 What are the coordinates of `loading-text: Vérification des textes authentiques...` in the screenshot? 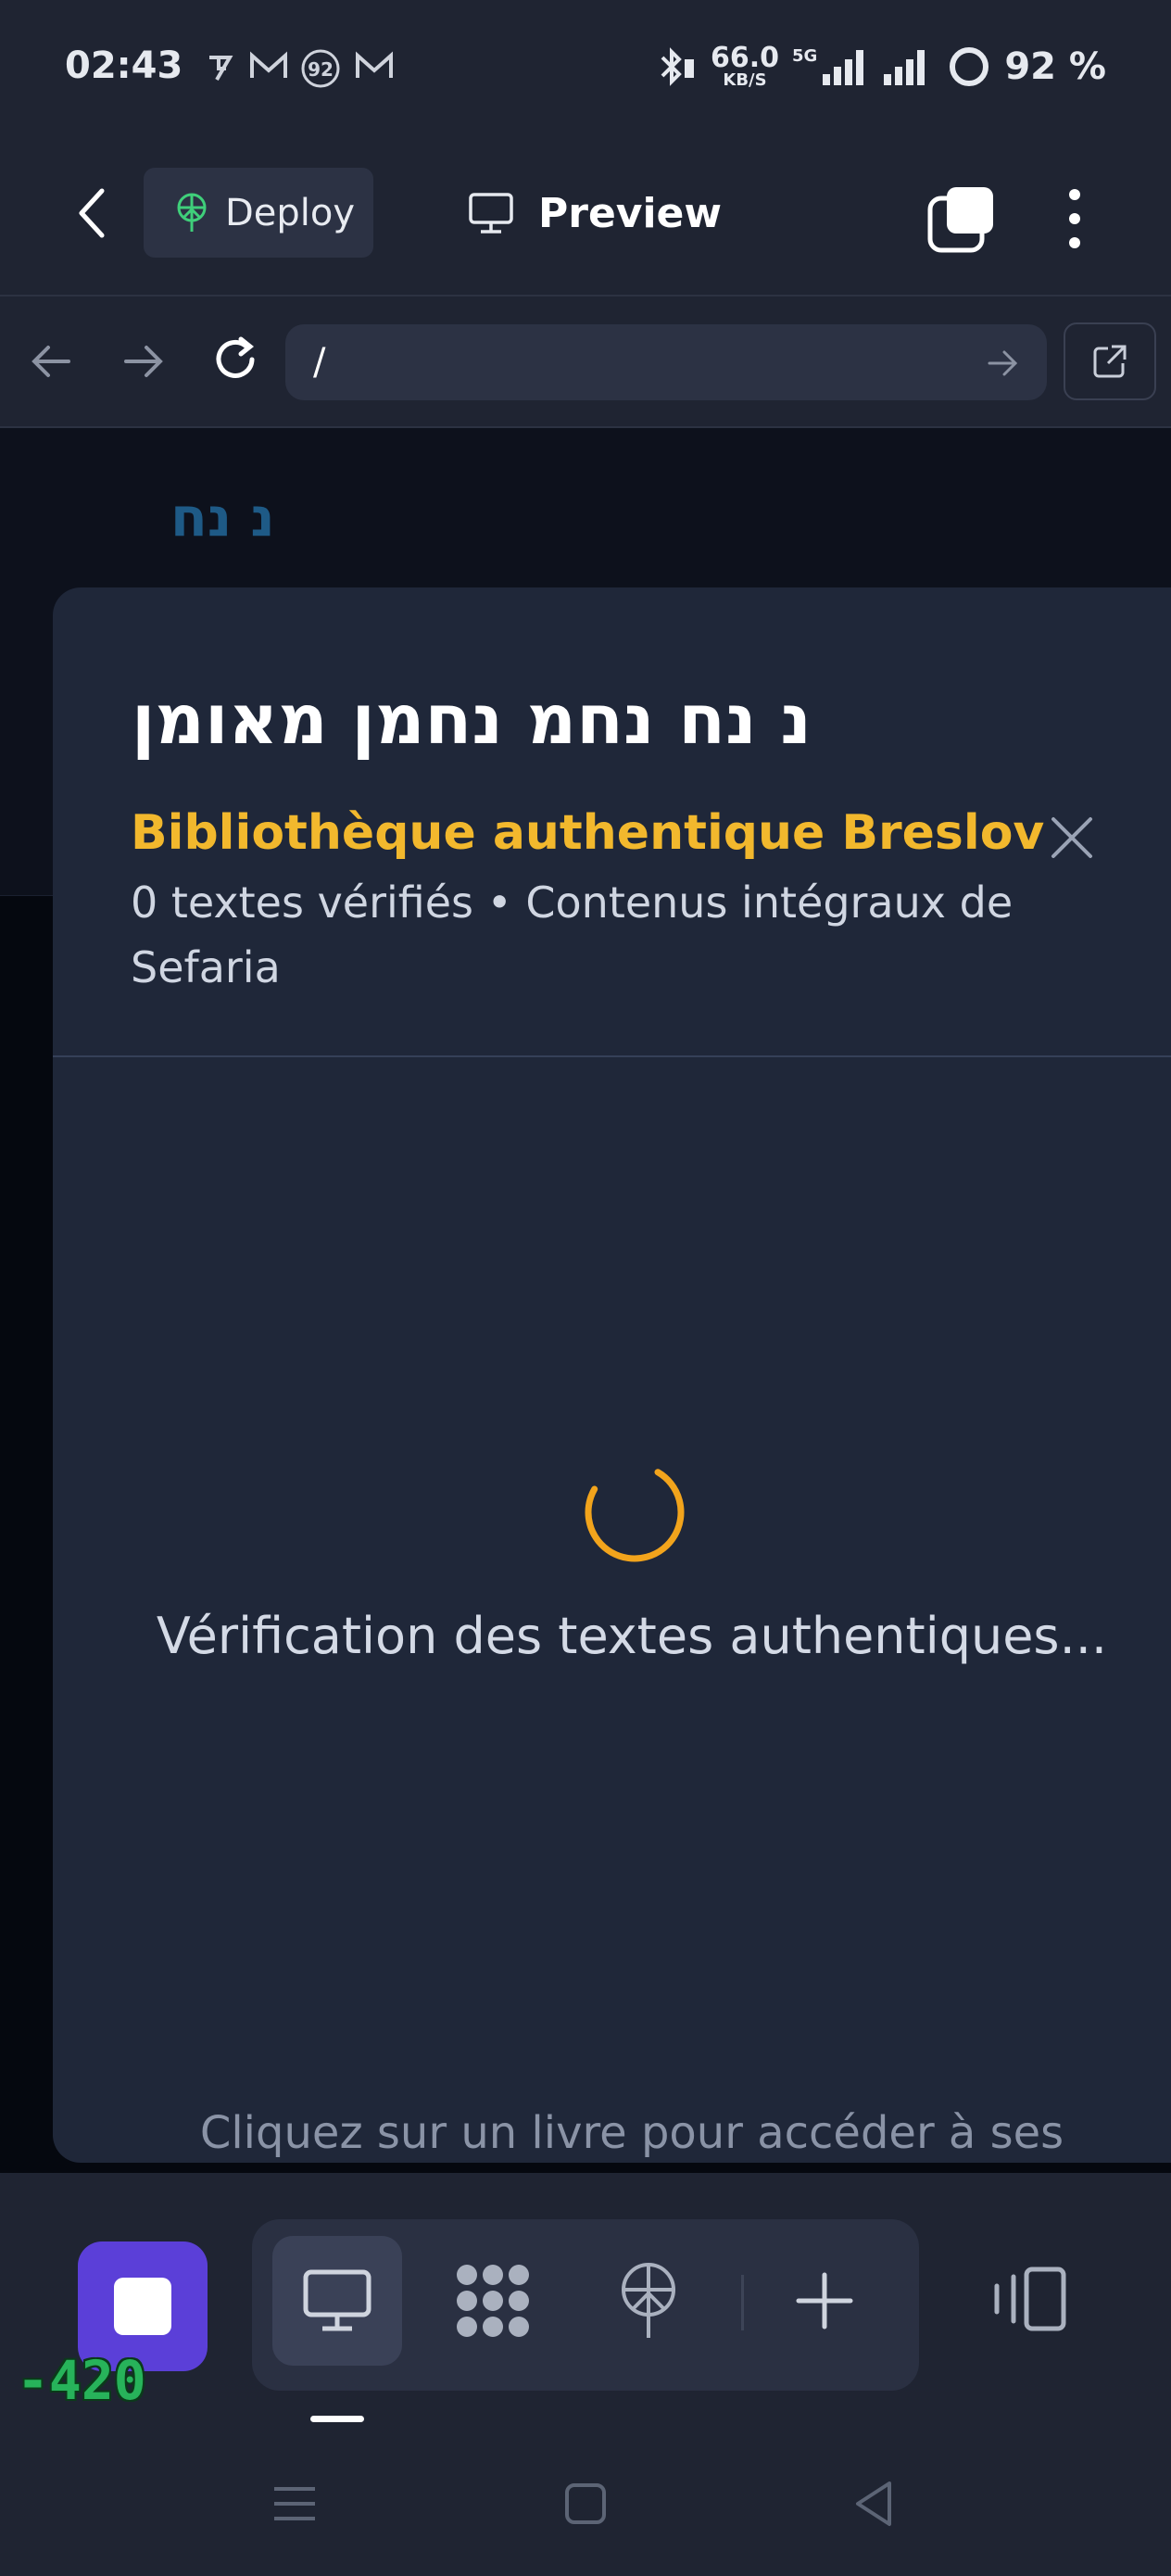 It's located at (632, 1636).